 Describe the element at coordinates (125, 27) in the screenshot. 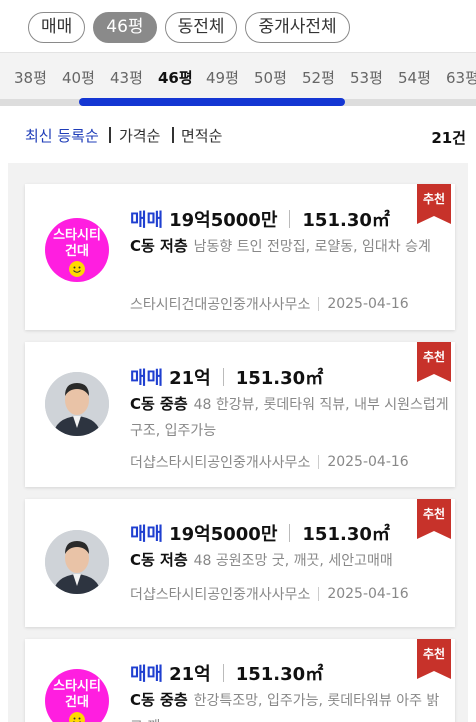

I see `filter-chip-size: 46평` at that location.